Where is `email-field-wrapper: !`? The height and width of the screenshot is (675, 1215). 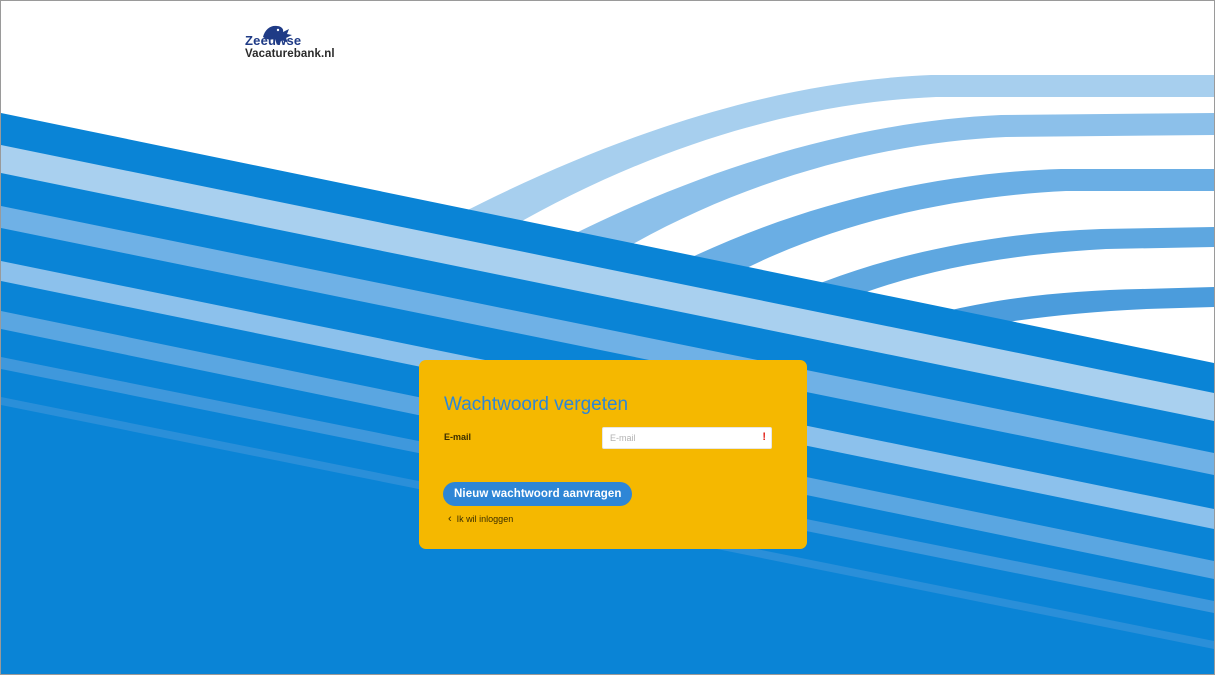
email-field-wrapper: ! is located at coordinates (687, 438).